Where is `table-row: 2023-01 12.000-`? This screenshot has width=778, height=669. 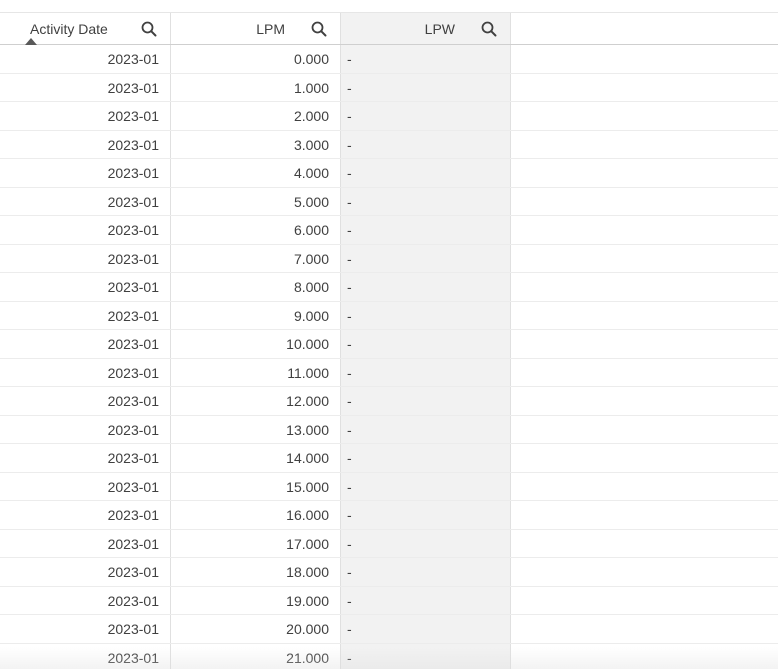 table-row: 2023-01 12.000- is located at coordinates (389, 401).